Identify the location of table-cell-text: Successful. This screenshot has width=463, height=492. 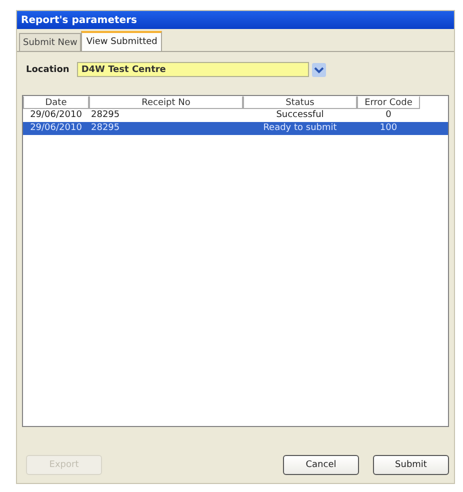
(300, 115).